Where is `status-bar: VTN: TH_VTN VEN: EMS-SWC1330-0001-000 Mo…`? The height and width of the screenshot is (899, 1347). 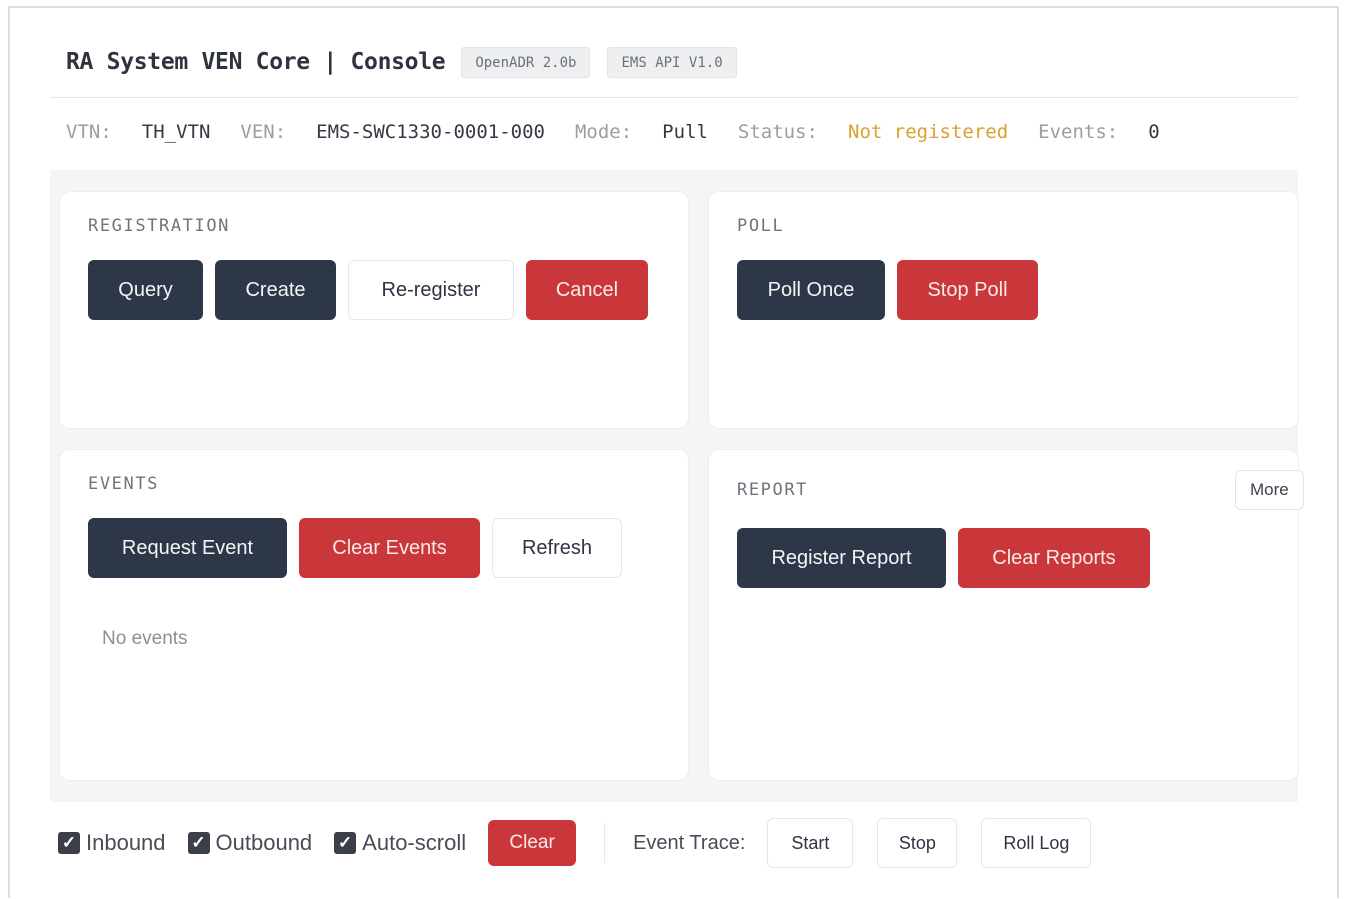 status-bar: VTN: TH_VTN VEN: EMS-SWC1330-0001-000 Mo… is located at coordinates (613, 132).